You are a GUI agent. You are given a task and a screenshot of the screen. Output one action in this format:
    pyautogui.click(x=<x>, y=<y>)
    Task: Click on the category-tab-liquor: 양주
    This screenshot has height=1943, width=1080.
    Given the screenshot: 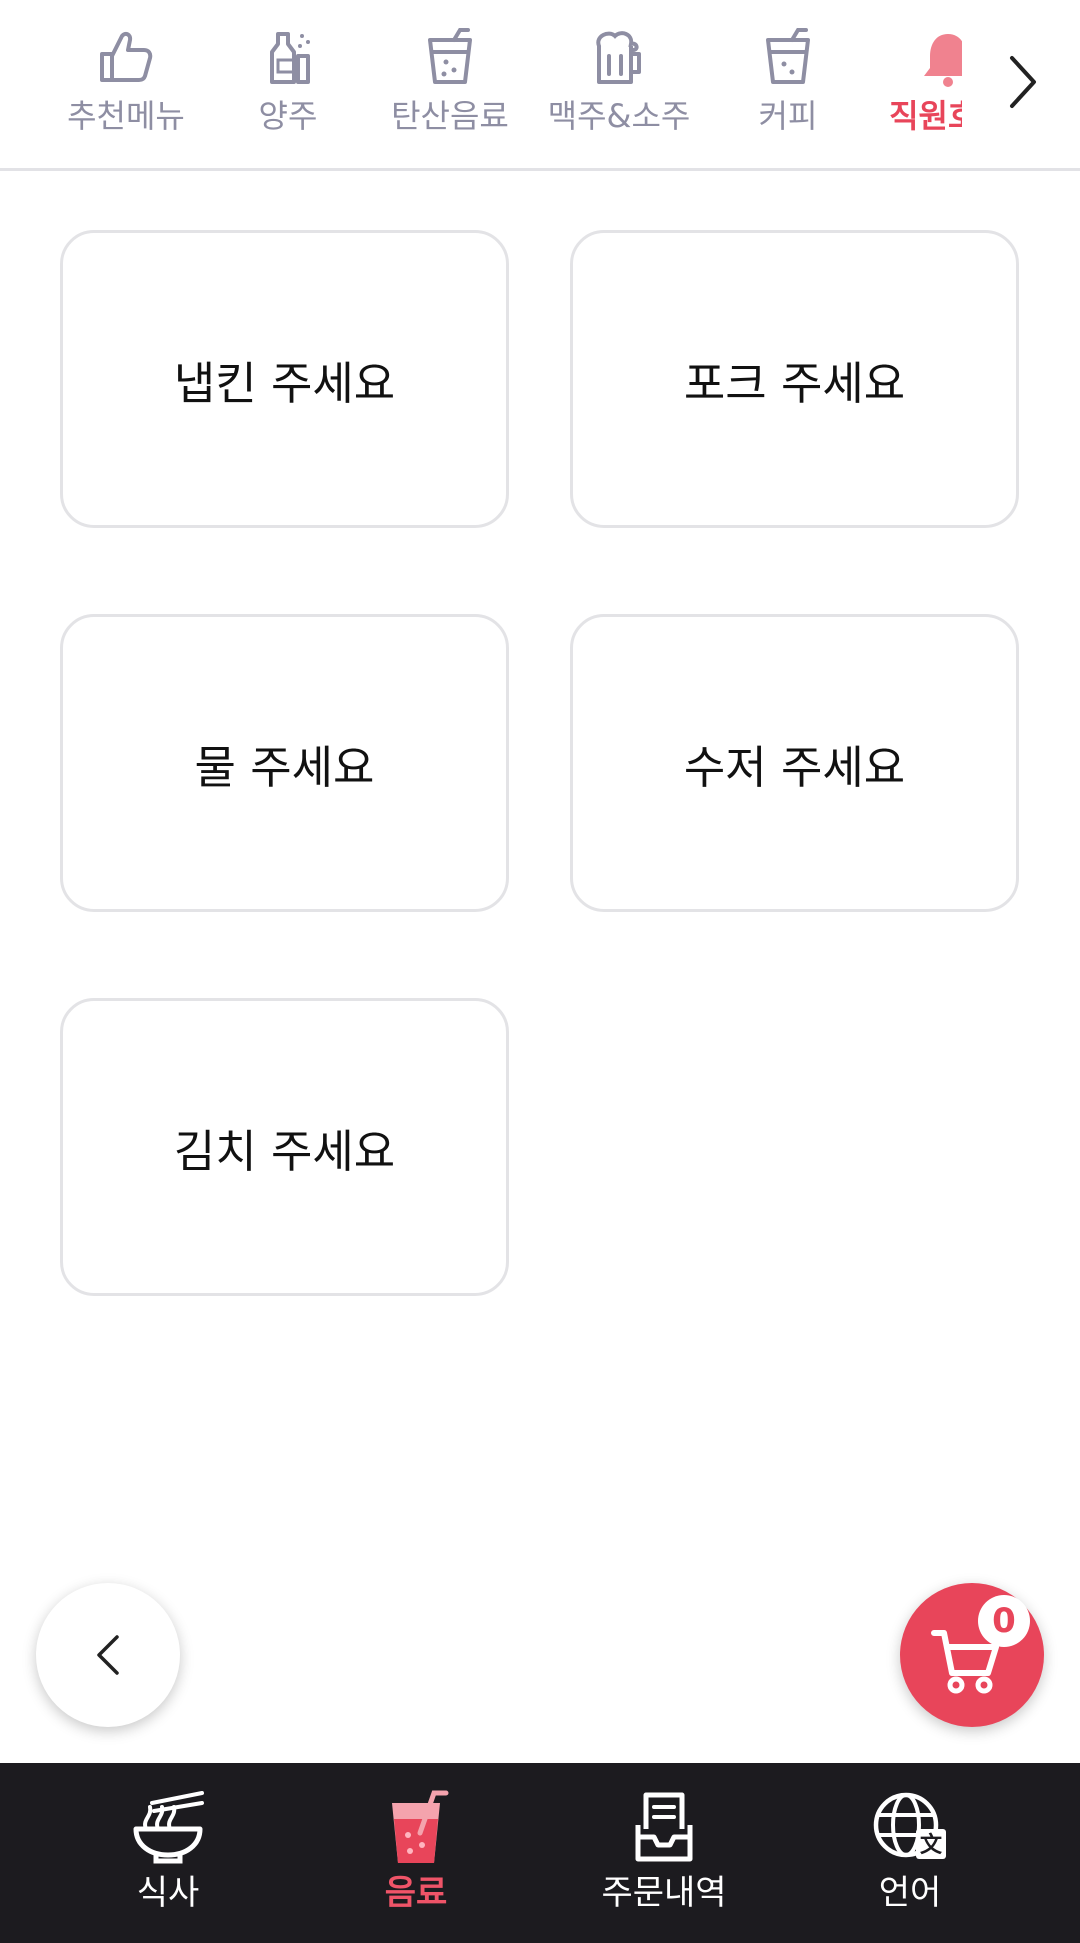 What is the action you would take?
    pyautogui.click(x=288, y=84)
    